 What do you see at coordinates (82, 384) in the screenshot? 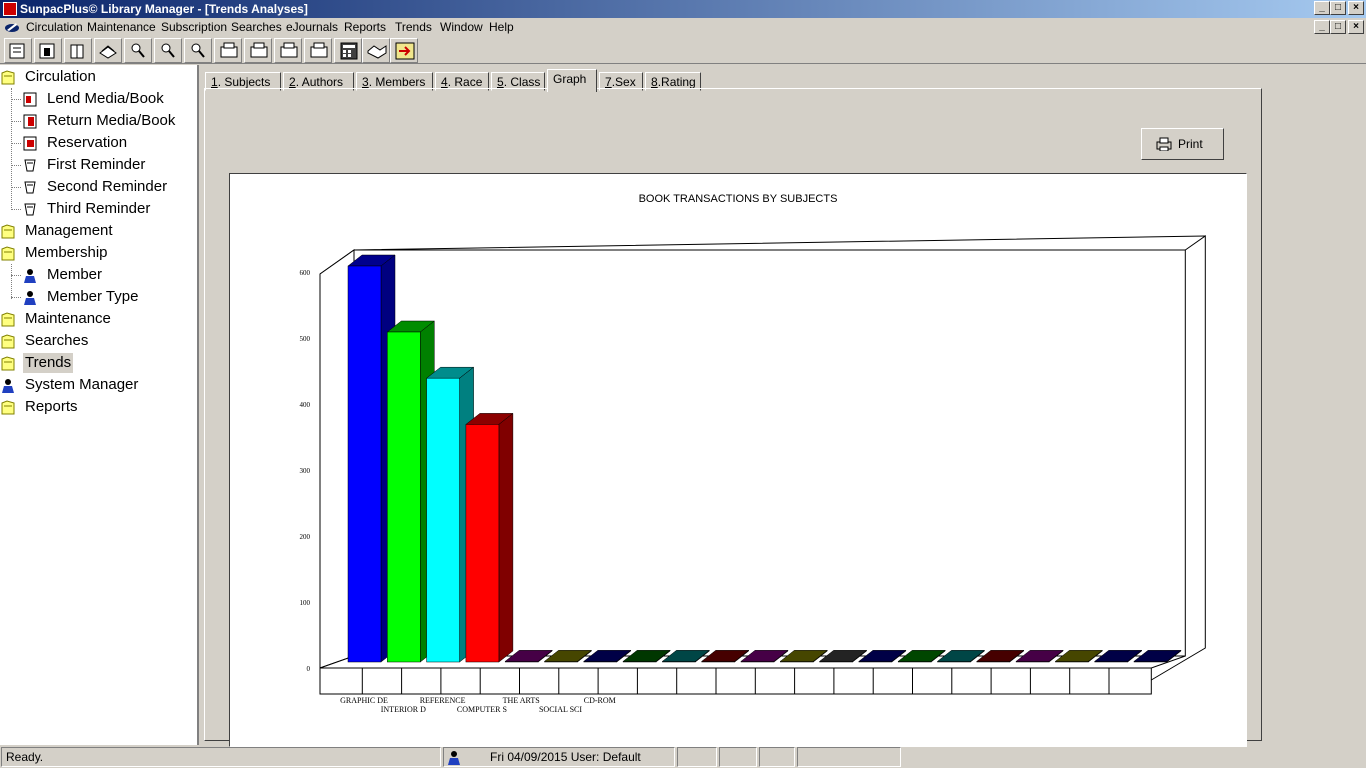
I see `tree-item-label: System Manager` at bounding box center [82, 384].